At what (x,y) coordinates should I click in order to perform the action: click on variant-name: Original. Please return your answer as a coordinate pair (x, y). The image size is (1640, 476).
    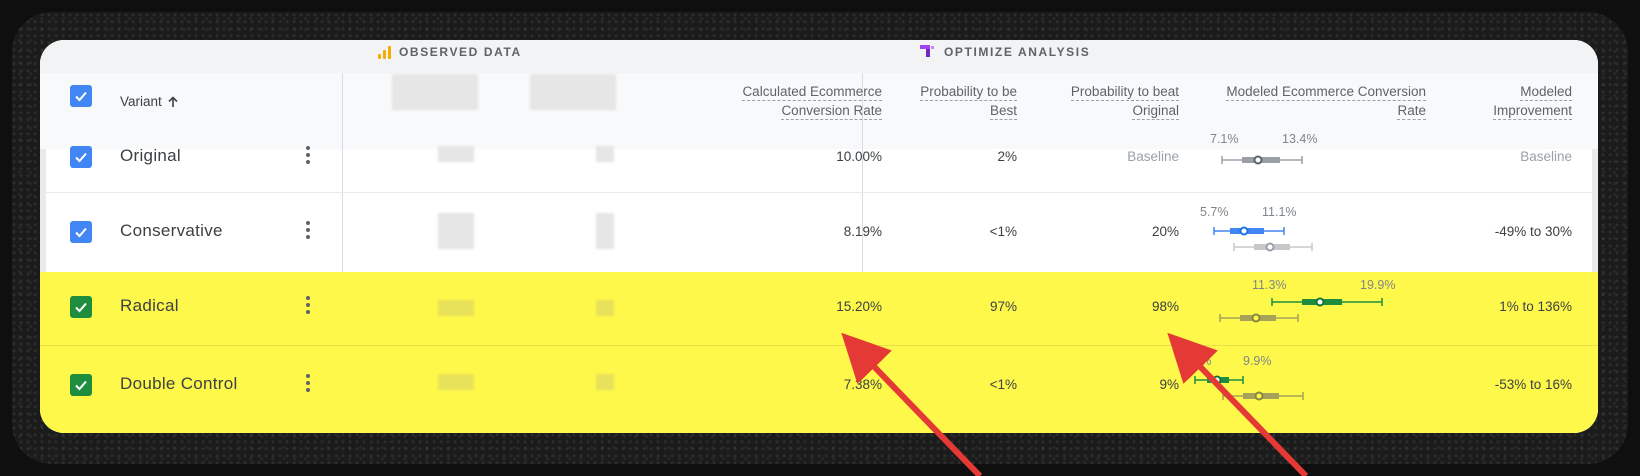
    Looking at the image, I should click on (150, 155).